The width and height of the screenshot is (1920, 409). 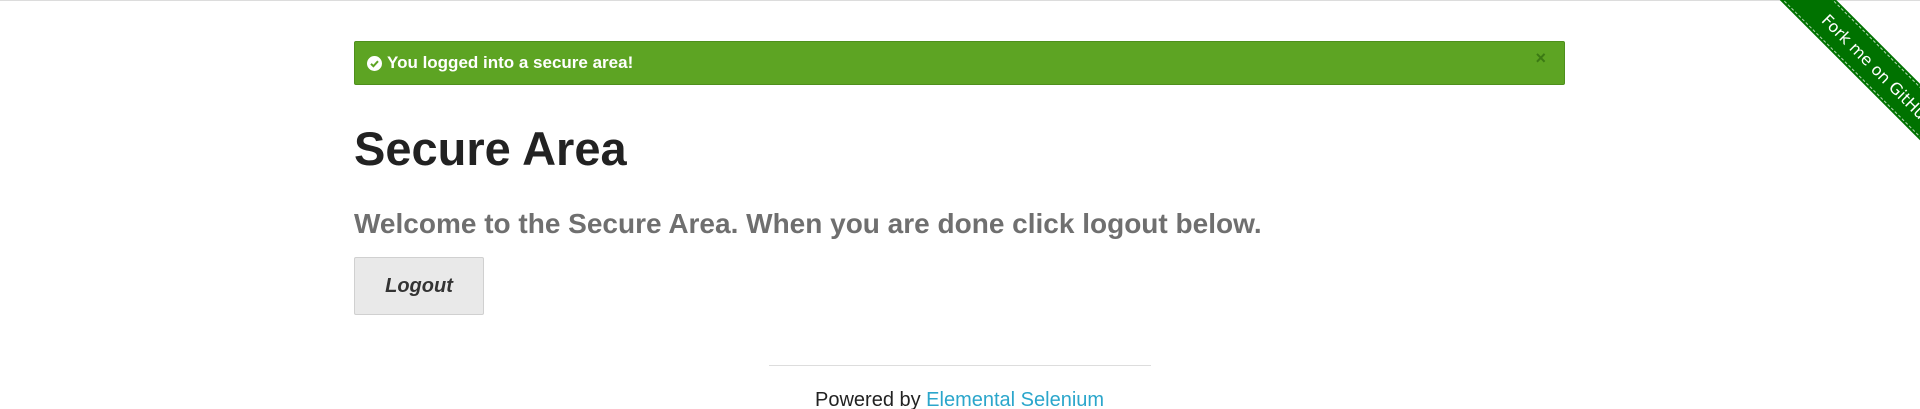 I want to click on page-title: Secure Area, so click(x=490, y=148).